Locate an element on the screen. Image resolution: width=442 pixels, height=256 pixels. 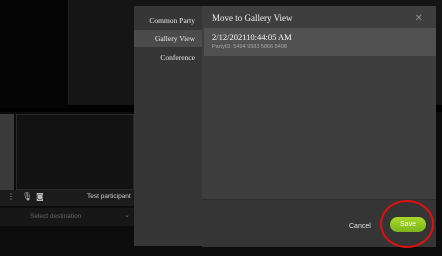
more-icon: ⋮ is located at coordinates (11, 197).